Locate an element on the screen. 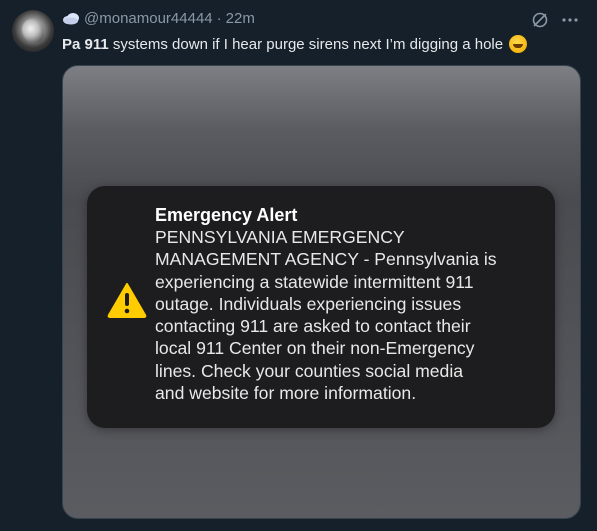 This screenshot has width=597, height=531. alert-title: Emergency Alert is located at coordinates (226, 215).